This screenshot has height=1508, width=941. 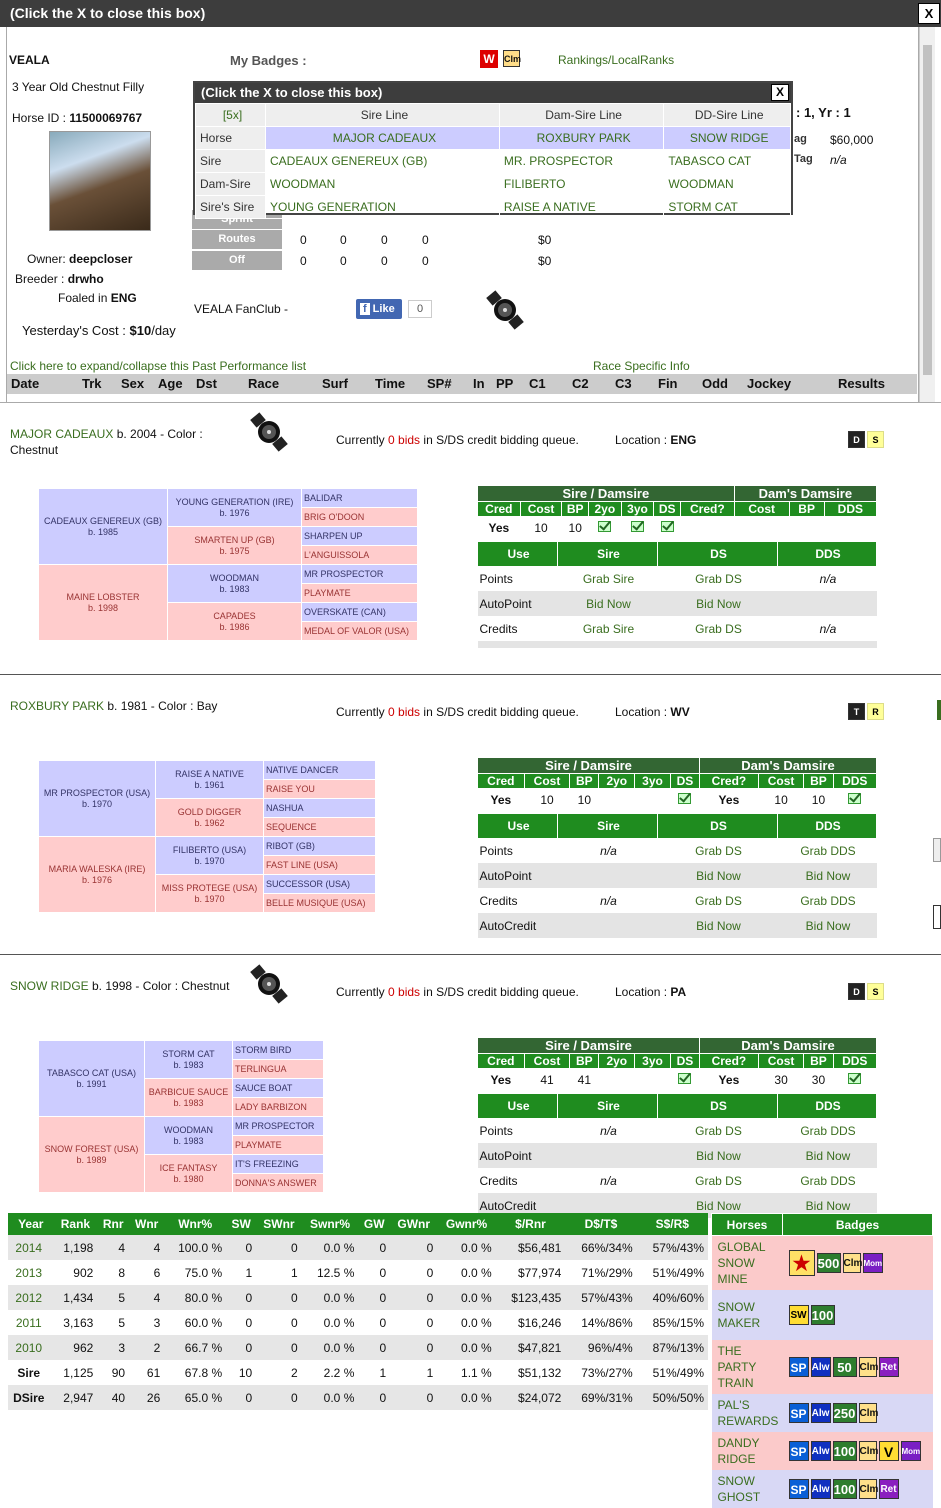 What do you see at coordinates (209, 817) in the screenshot?
I see `ped-sire-dam: GOLD DIGGER b. 1962` at bounding box center [209, 817].